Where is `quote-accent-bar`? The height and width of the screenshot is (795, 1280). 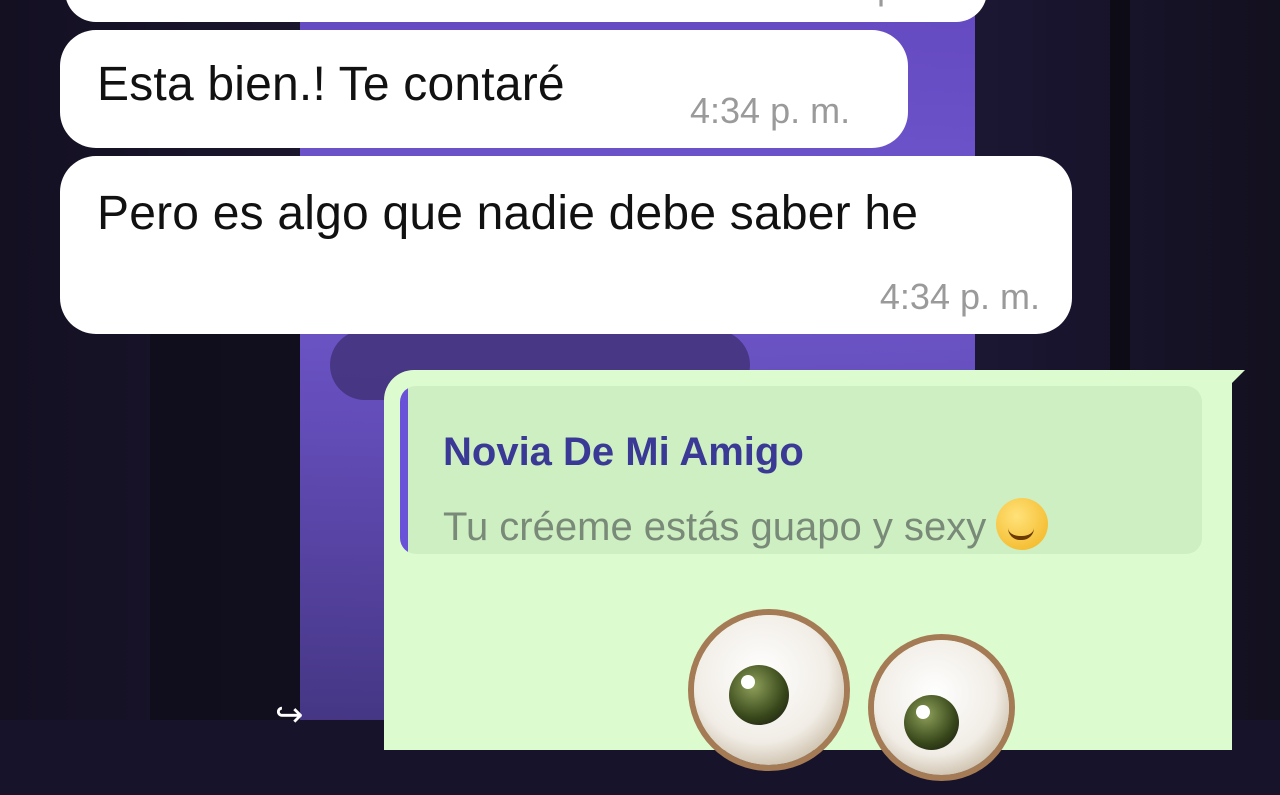 quote-accent-bar is located at coordinates (404, 470).